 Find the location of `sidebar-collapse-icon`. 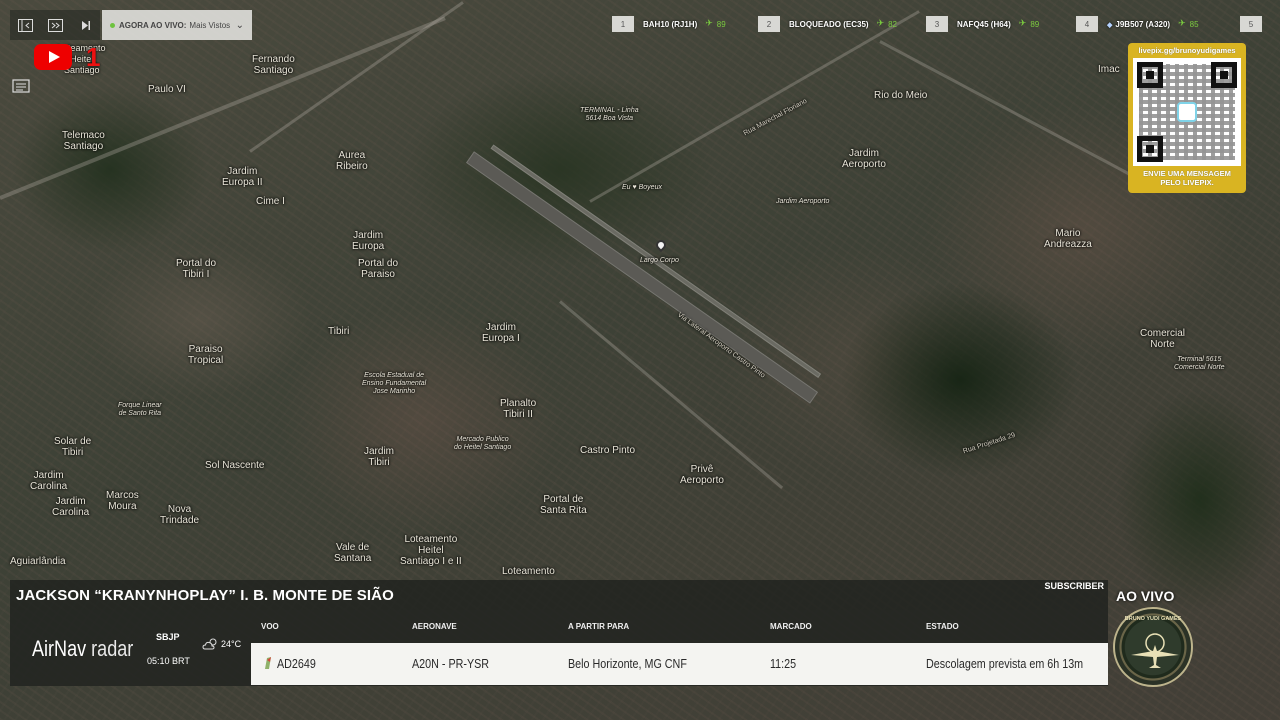

sidebar-collapse-icon is located at coordinates (25, 25).